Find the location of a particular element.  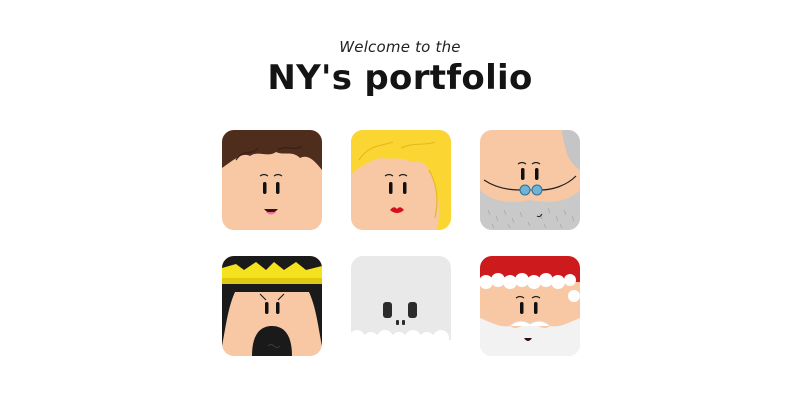

old-man-glasses-face-icon is located at coordinates (530, 180).